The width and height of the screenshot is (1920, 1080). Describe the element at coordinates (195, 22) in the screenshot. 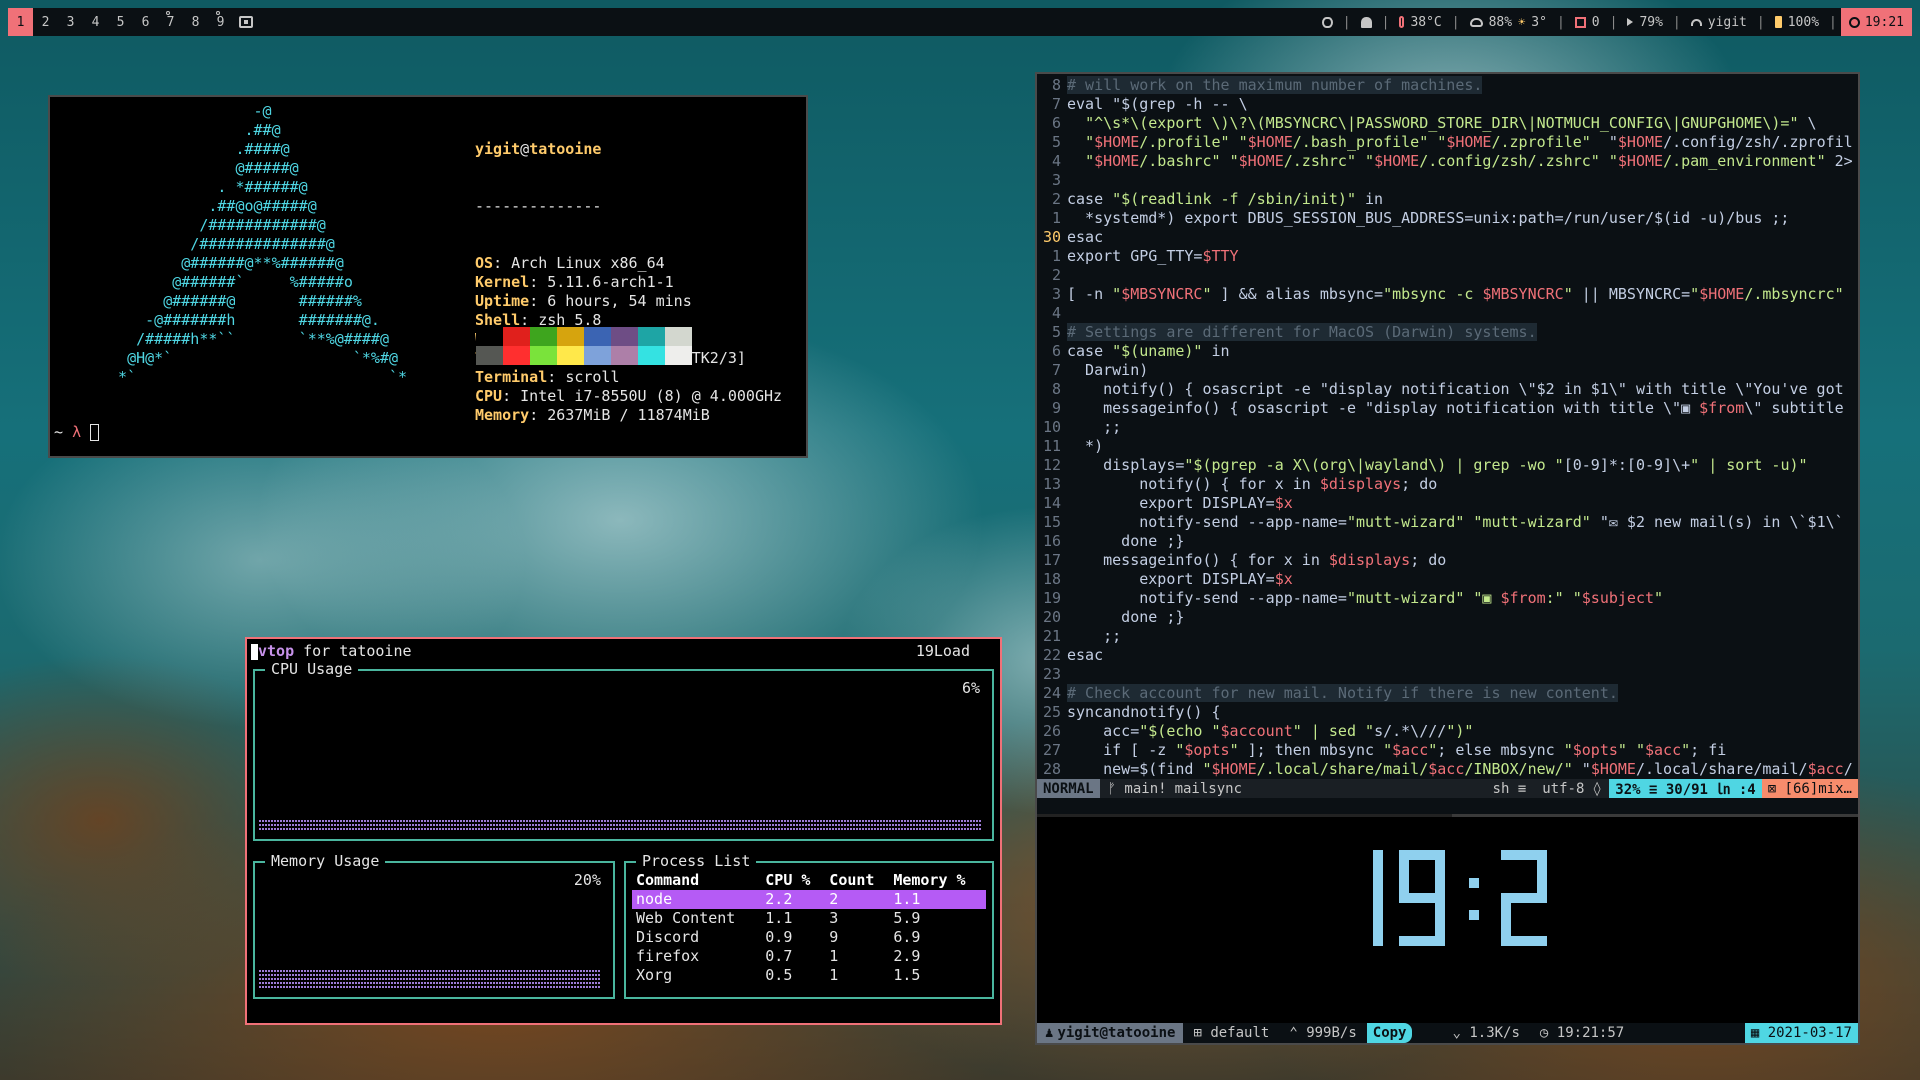

I see `tag-8: 8` at that location.